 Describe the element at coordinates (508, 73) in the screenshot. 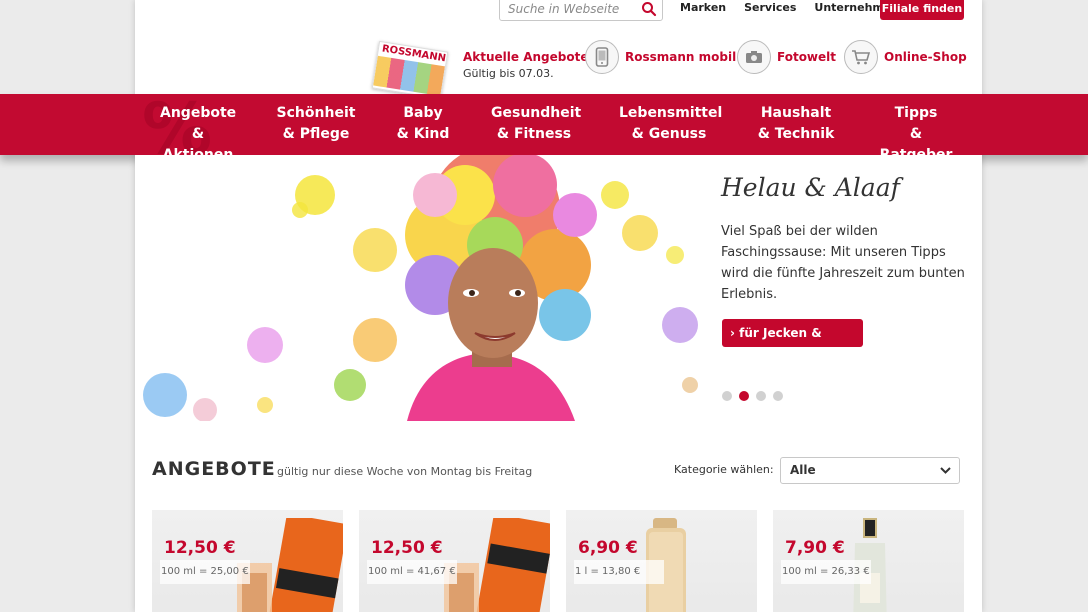

I see `aktuelle-angebote-date: Gültig bis 07.03.` at that location.